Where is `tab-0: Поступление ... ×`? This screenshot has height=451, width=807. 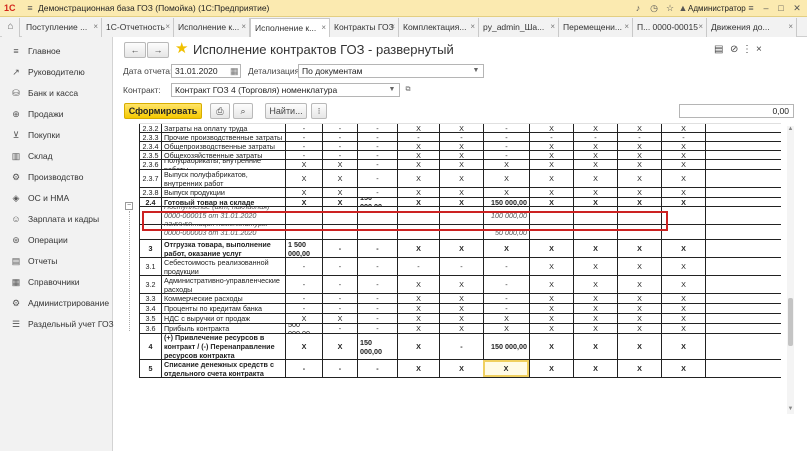
tab-0: Поступление ... × is located at coordinates (62, 27).